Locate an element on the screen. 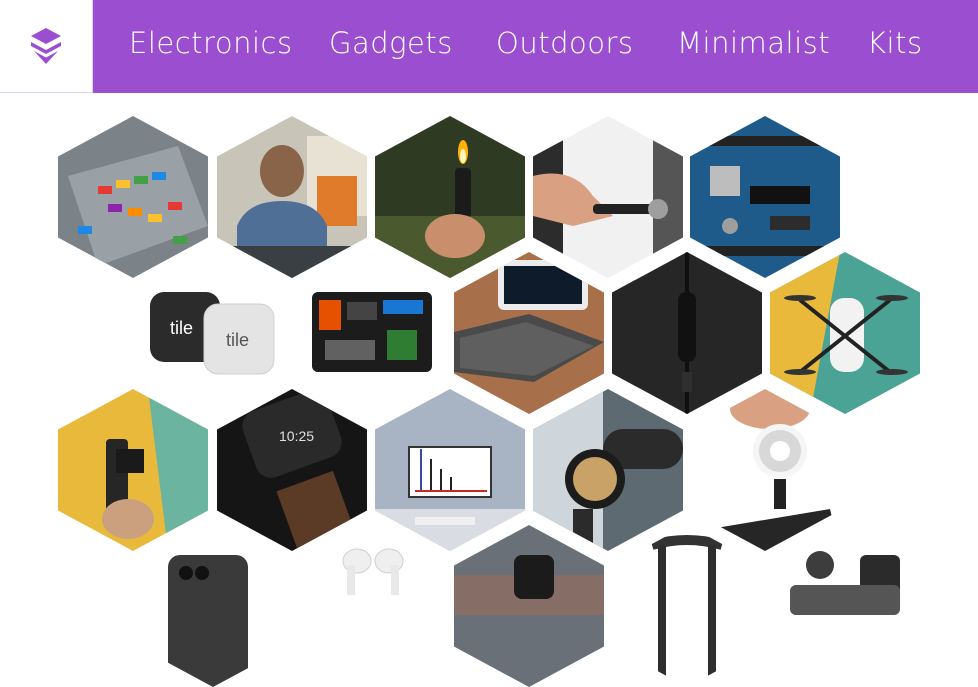 This screenshot has height=687, width=978. lanyard-image is located at coordinates (687, 606).